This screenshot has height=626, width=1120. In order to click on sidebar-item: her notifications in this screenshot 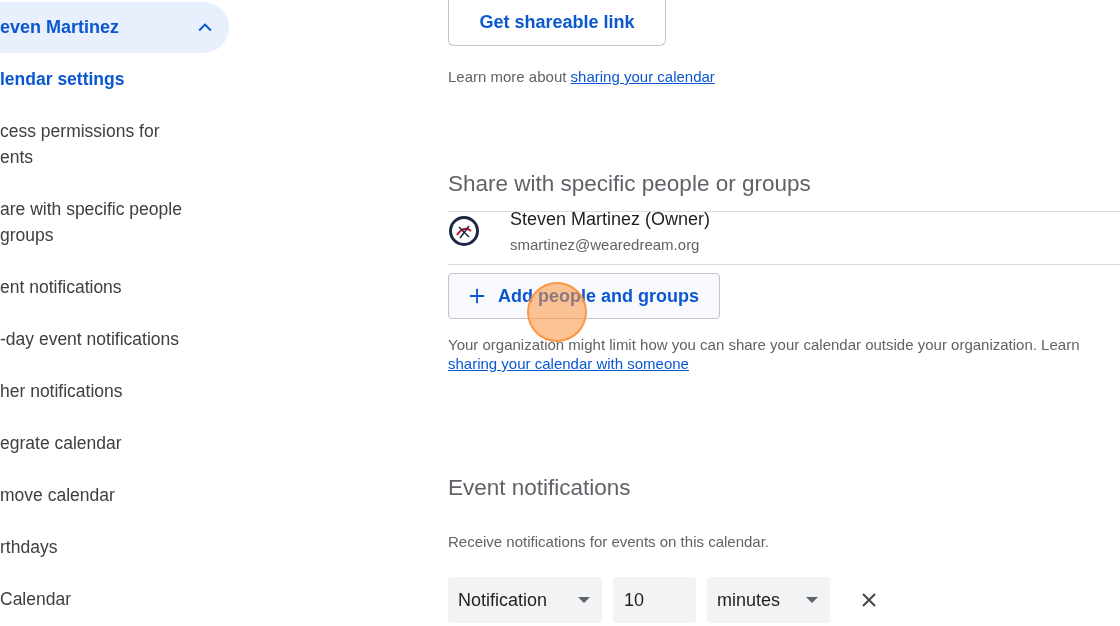, I will do `click(114, 391)`.